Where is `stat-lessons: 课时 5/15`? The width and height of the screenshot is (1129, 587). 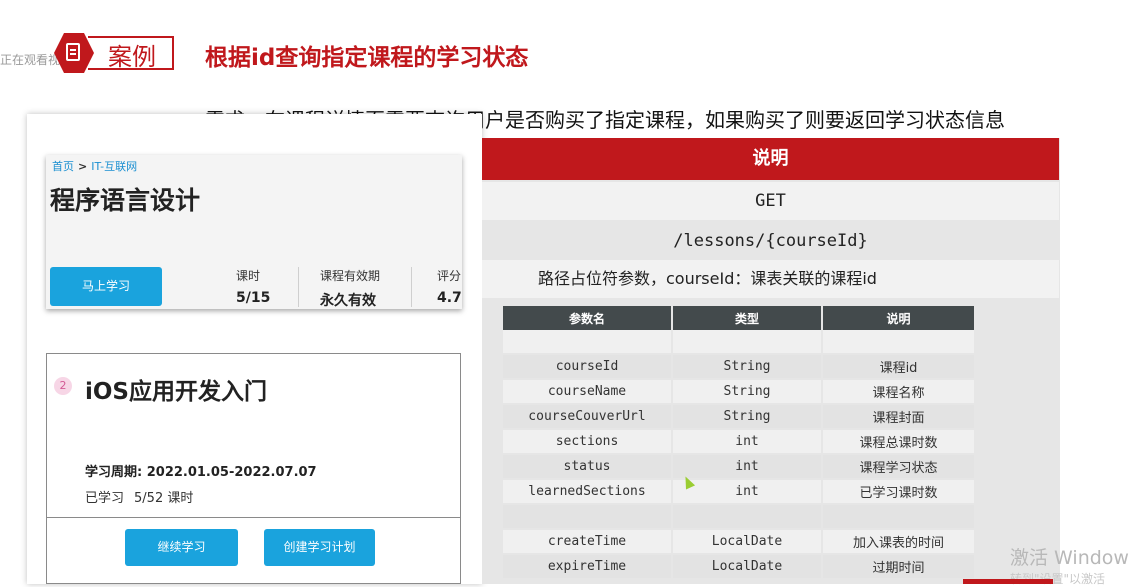
stat-lessons: 课时 5/15 is located at coordinates (253, 286).